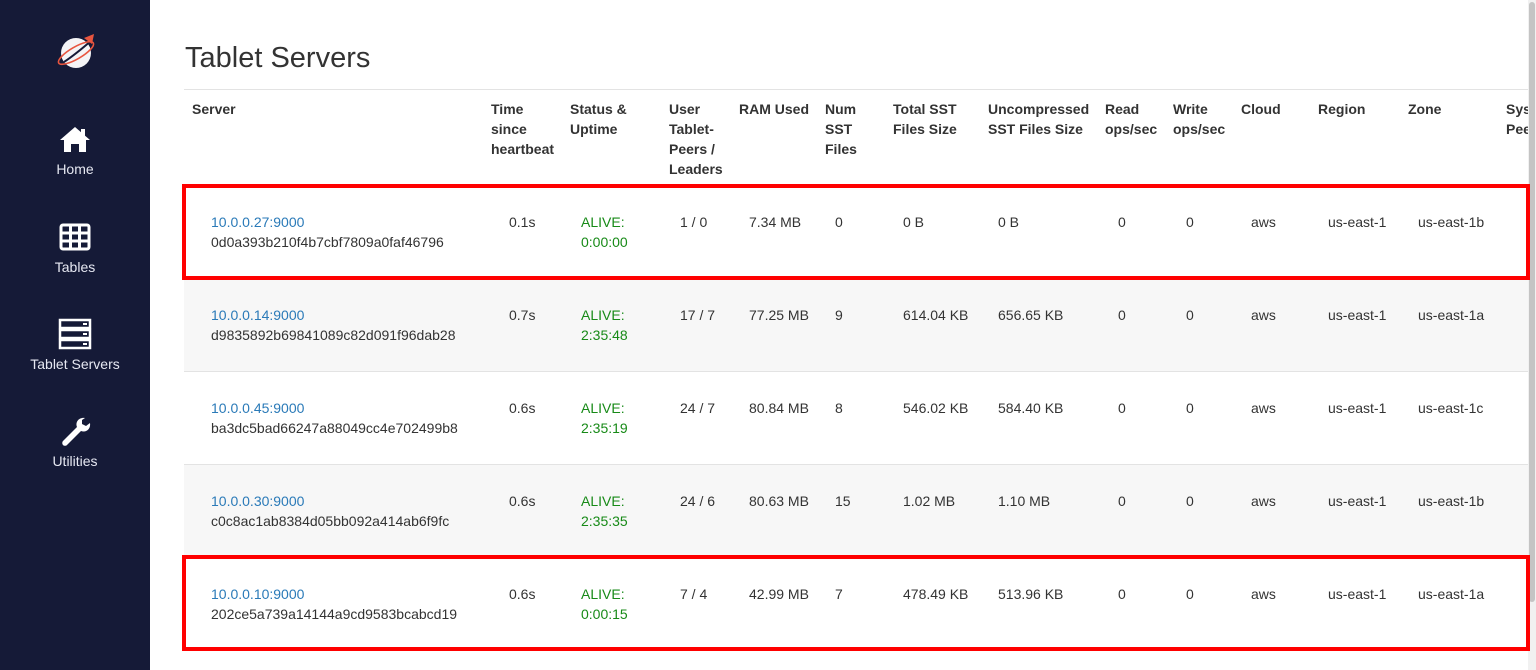 The image size is (1536, 670). I want to click on cell-heartbeat: 0.6s, so click(522, 418).